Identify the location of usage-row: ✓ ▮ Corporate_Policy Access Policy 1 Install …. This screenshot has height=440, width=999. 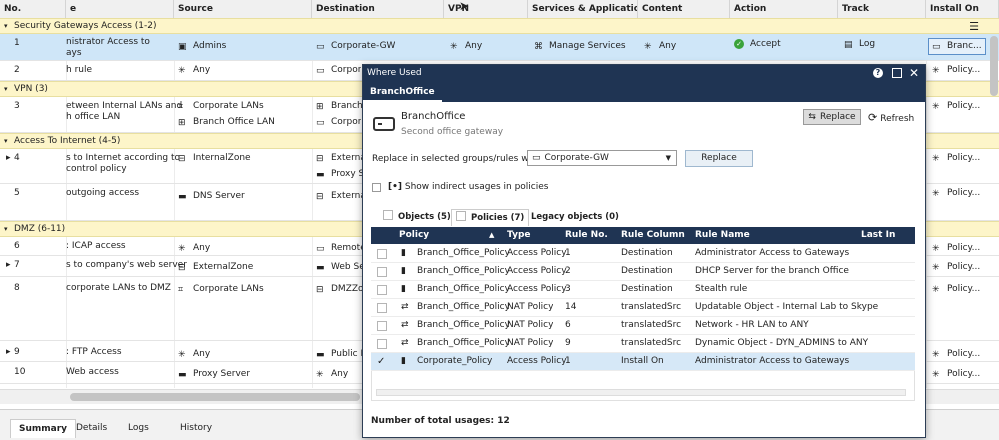
(643, 362).